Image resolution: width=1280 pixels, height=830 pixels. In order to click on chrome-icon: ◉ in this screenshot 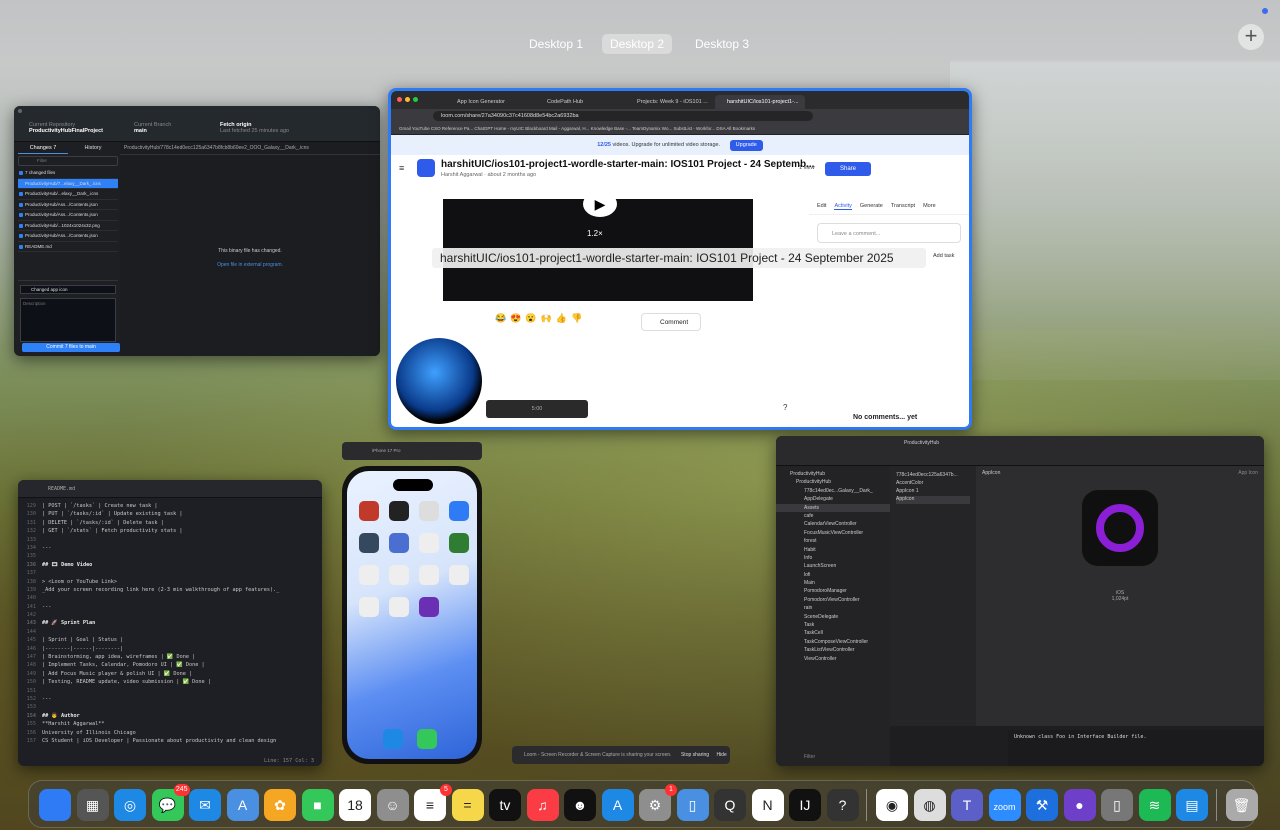, I will do `click(892, 805)`.